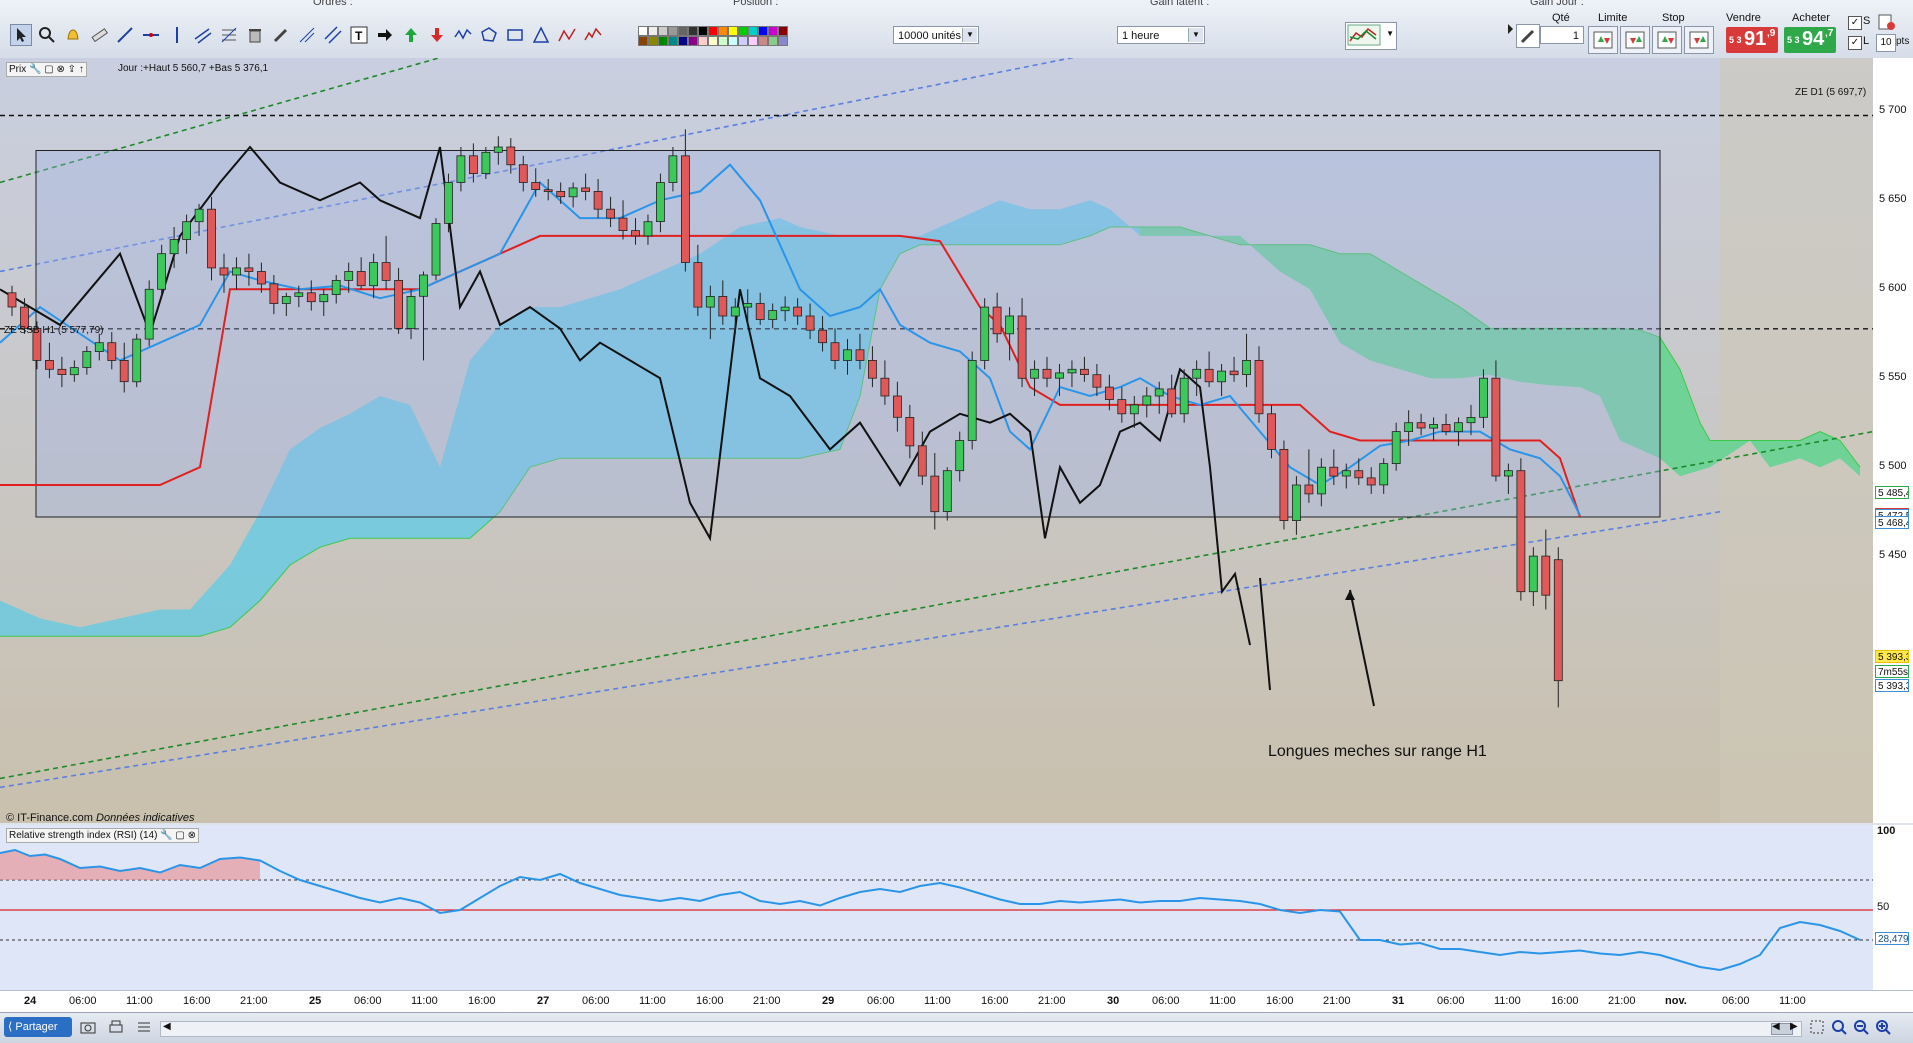  I want to click on text-tool-button: T, so click(359, 35).